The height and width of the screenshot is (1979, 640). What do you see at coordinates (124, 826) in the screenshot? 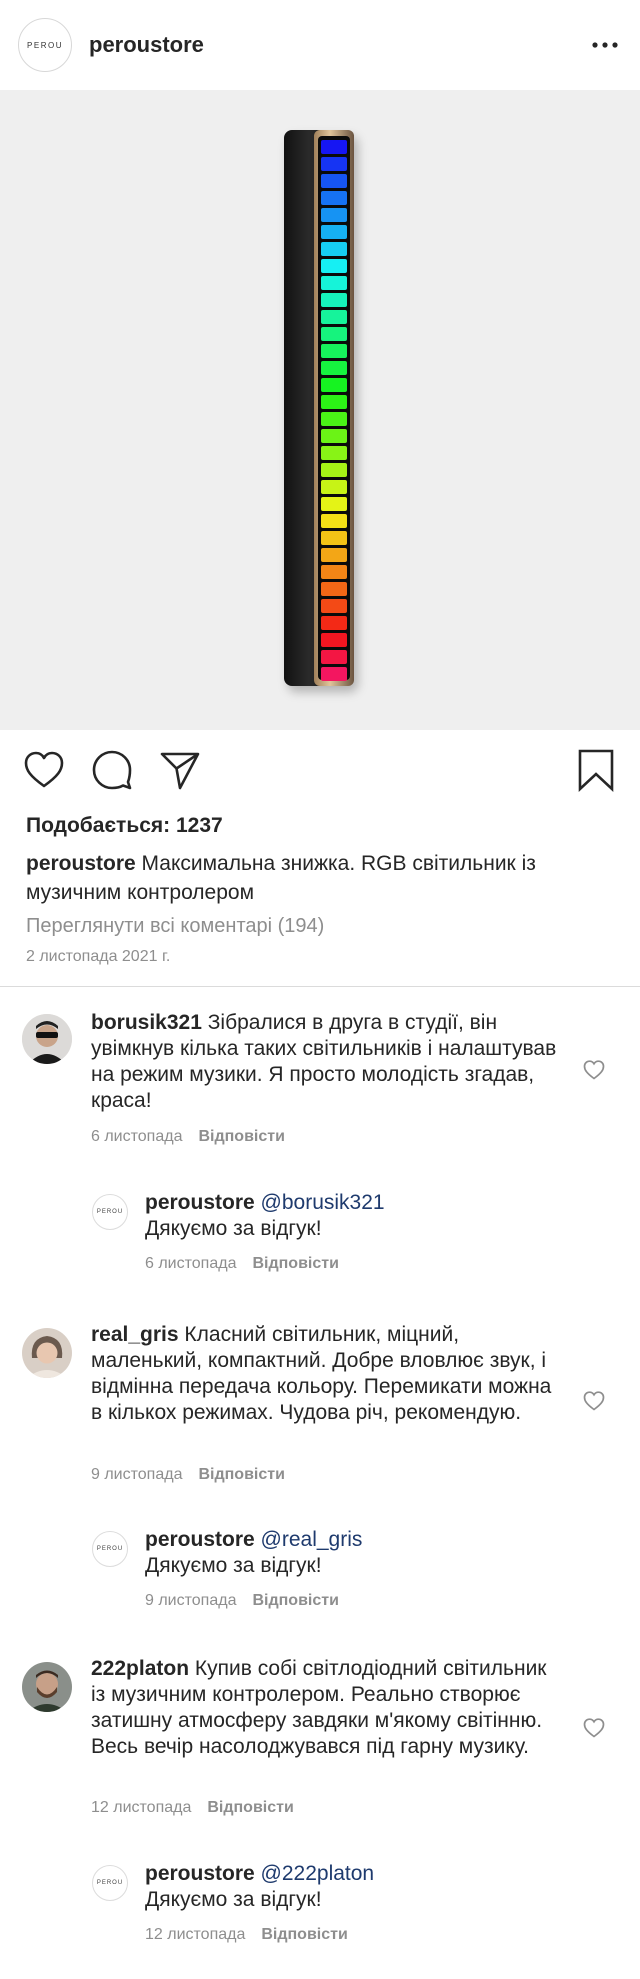
I see `likes-count: Подобається: 1237` at bounding box center [124, 826].